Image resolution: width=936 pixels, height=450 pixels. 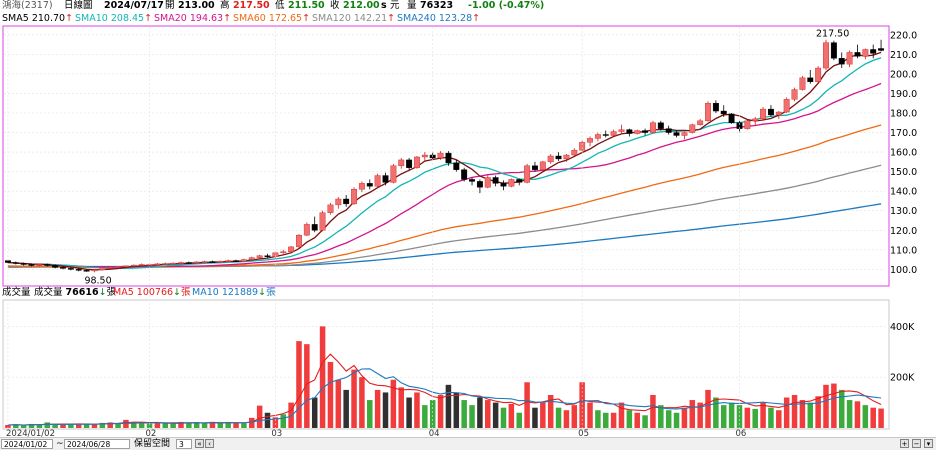 What do you see at coordinates (37, 18) in the screenshot?
I see `sma5-legend: SMA5 210.70↑` at bounding box center [37, 18].